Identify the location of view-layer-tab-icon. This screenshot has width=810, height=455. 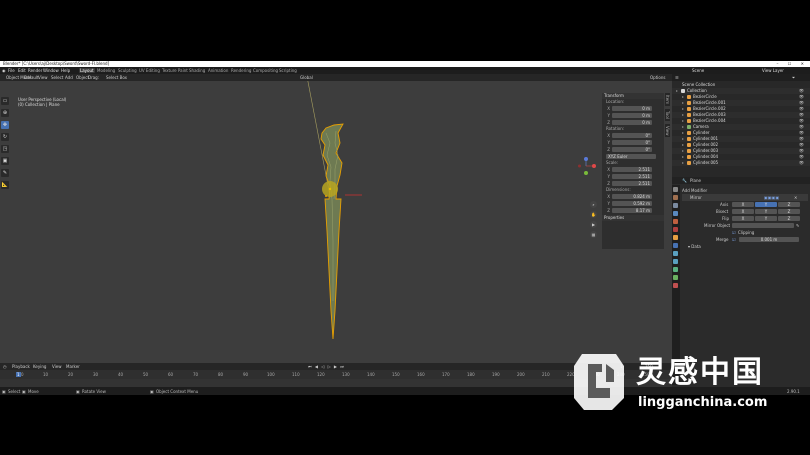
(675, 213).